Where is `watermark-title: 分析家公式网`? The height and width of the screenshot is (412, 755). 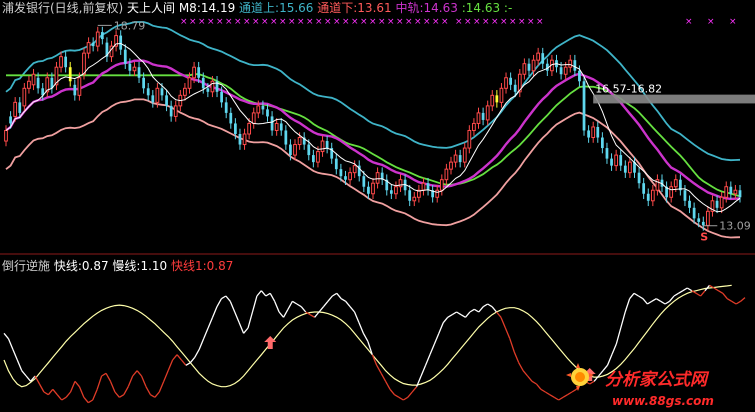 watermark-title: 分析家公式网 is located at coordinates (657, 380).